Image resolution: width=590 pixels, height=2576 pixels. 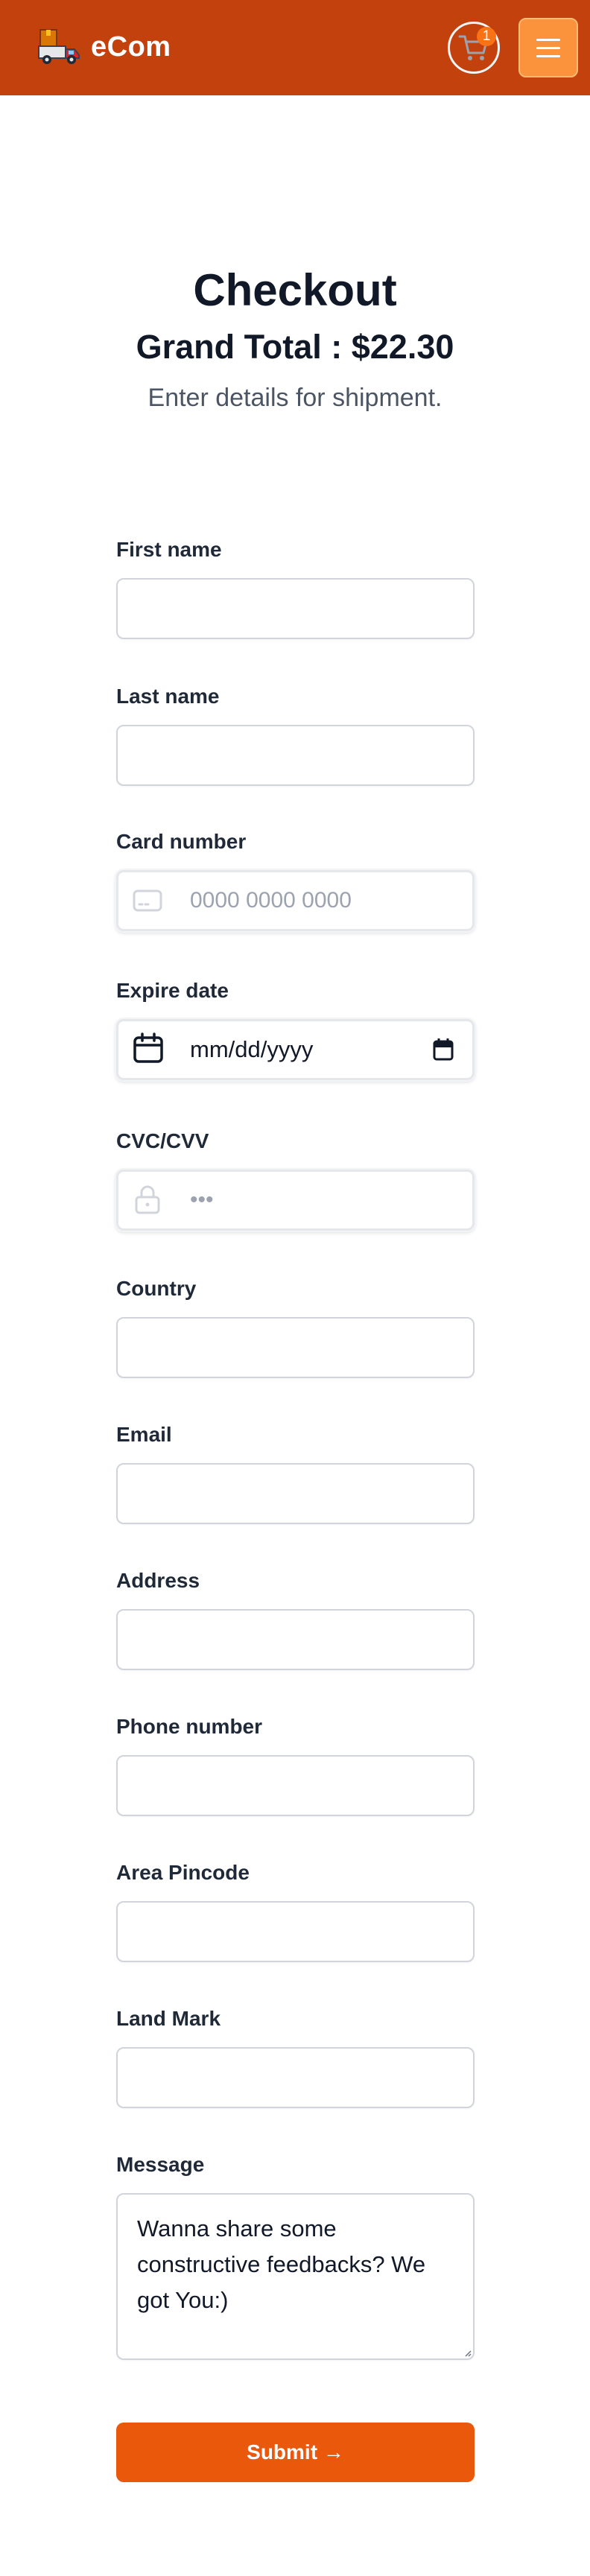 What do you see at coordinates (295, 1200) in the screenshot?
I see `cvc-input` at bounding box center [295, 1200].